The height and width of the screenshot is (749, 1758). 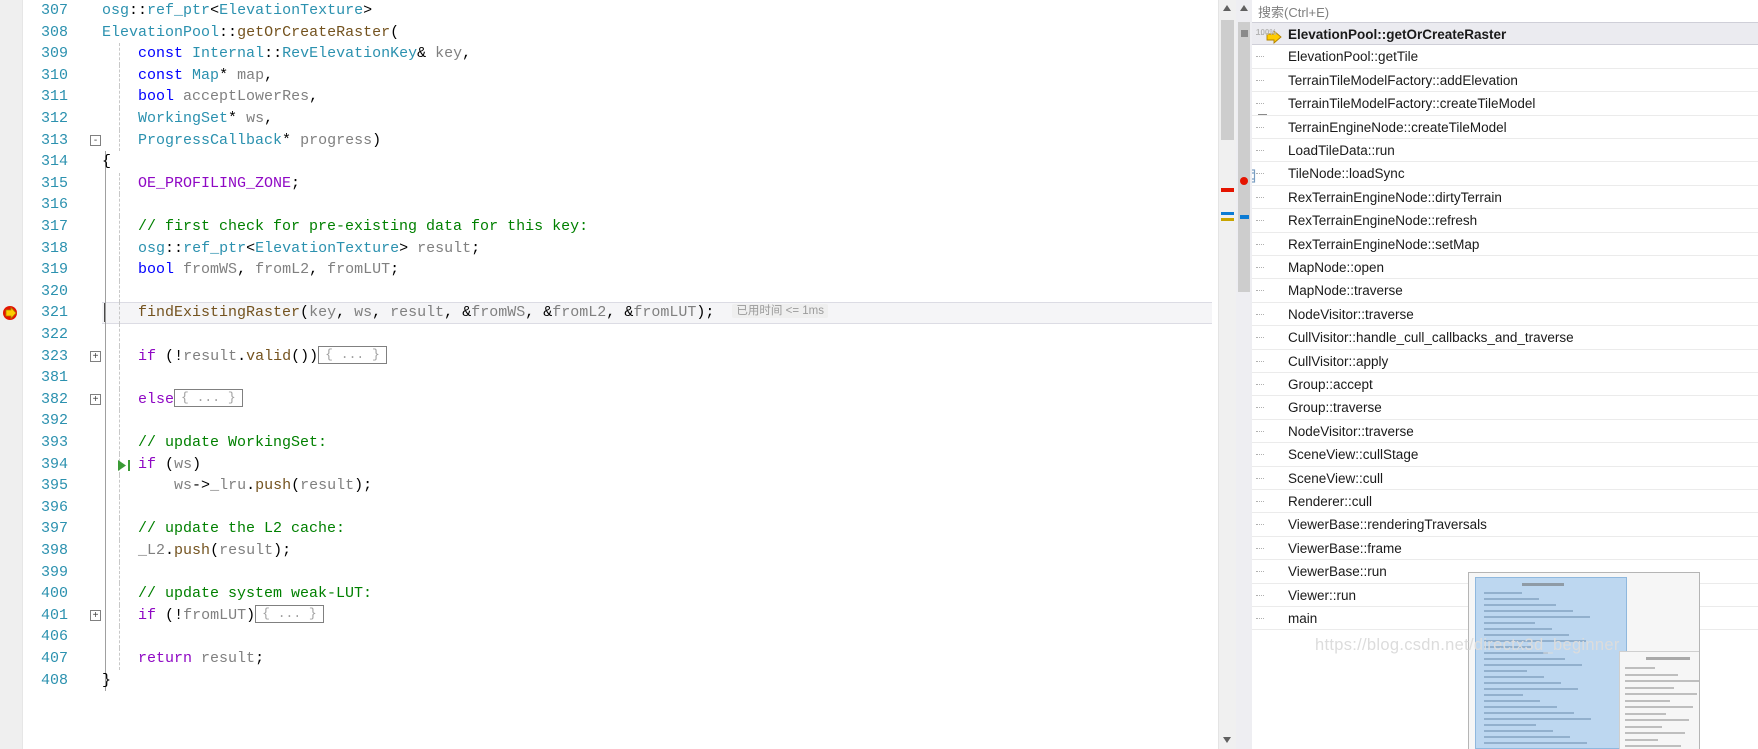 I want to click on callstack-frame: CullVisitor::apply, so click(x=1505, y=361).